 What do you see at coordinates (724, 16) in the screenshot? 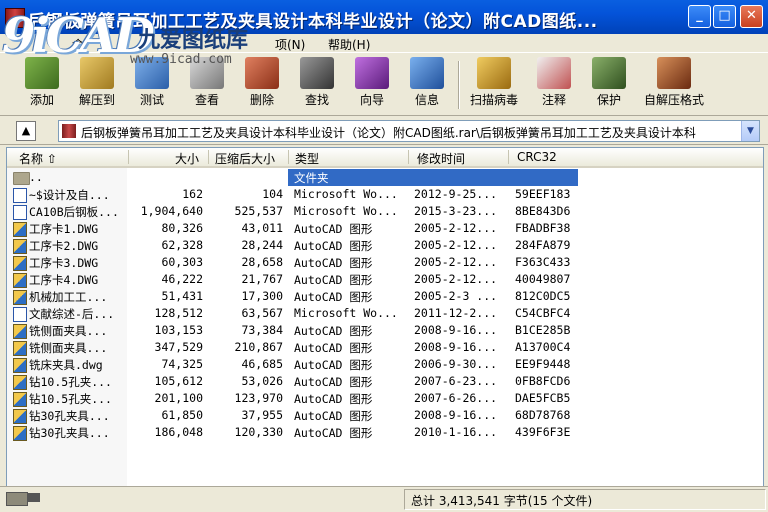
I see `maximize-button: □` at bounding box center [724, 16].